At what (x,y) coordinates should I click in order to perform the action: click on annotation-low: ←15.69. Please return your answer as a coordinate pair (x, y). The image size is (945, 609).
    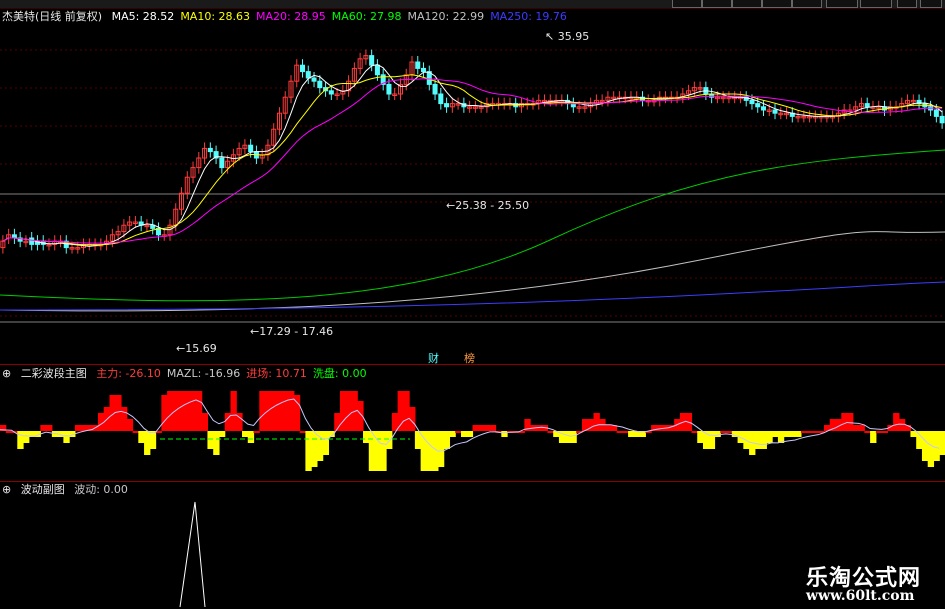
    Looking at the image, I should click on (196, 348).